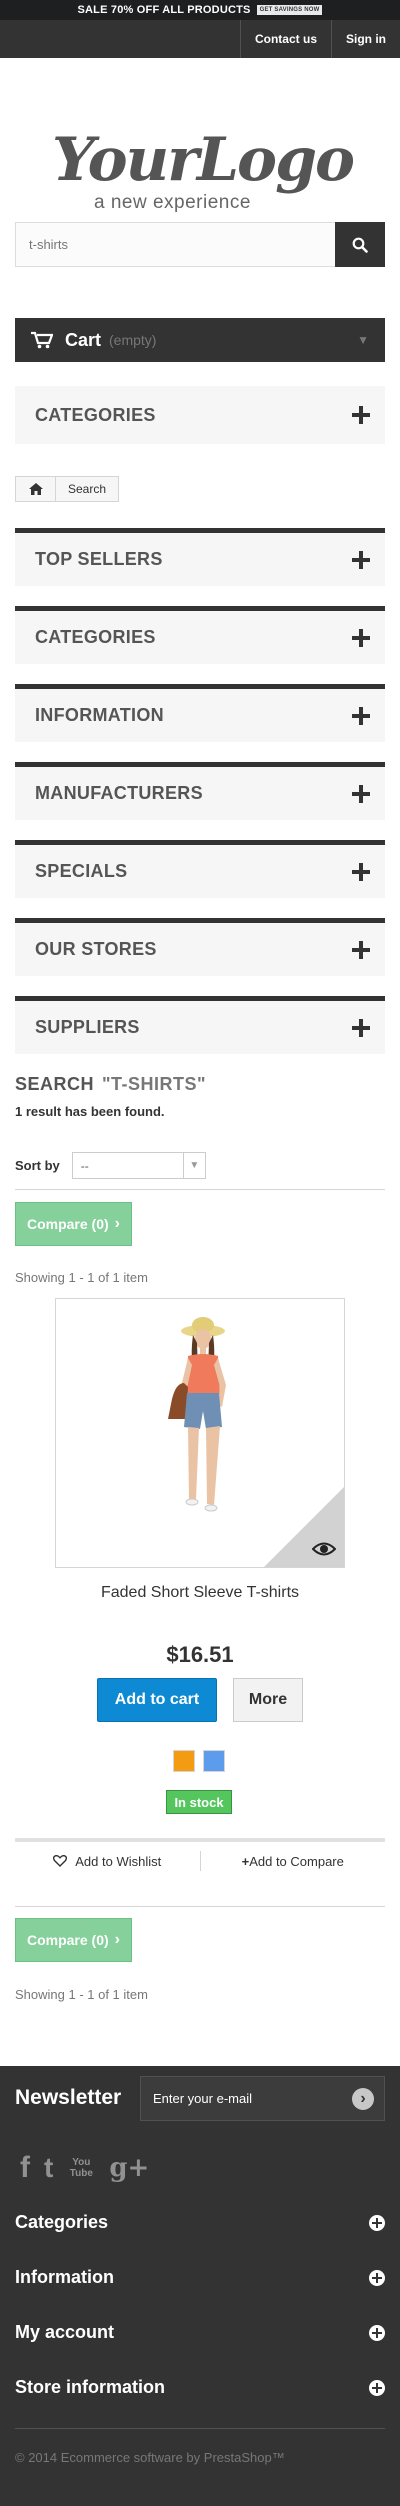 The height and width of the screenshot is (2506, 400). What do you see at coordinates (200, 2332) in the screenshot?
I see `footer-my-account: My account` at bounding box center [200, 2332].